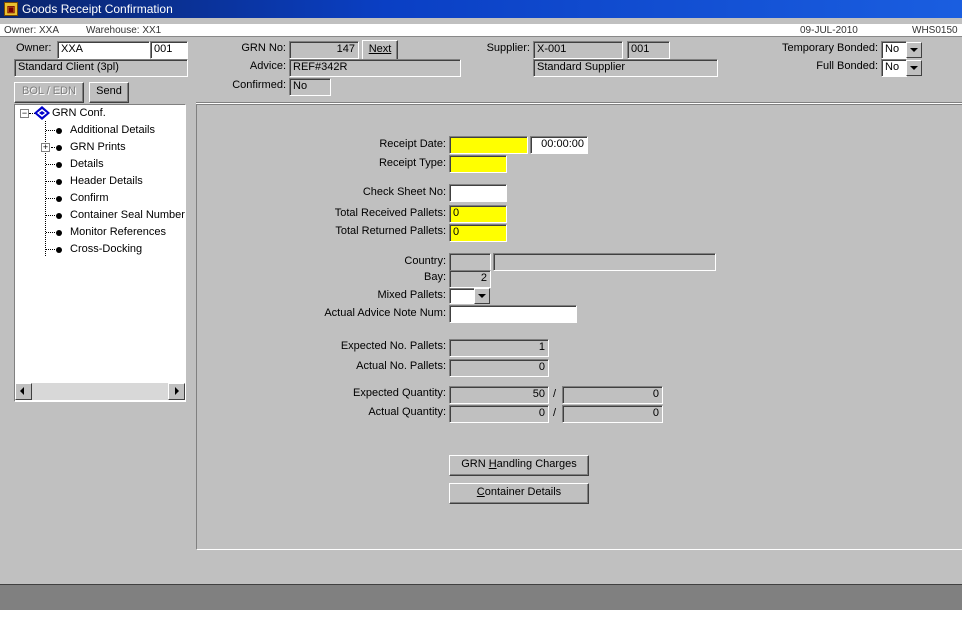 The image size is (962, 636). Describe the element at coordinates (434, 277) in the screenshot. I see `bay-label: Bay:` at that location.